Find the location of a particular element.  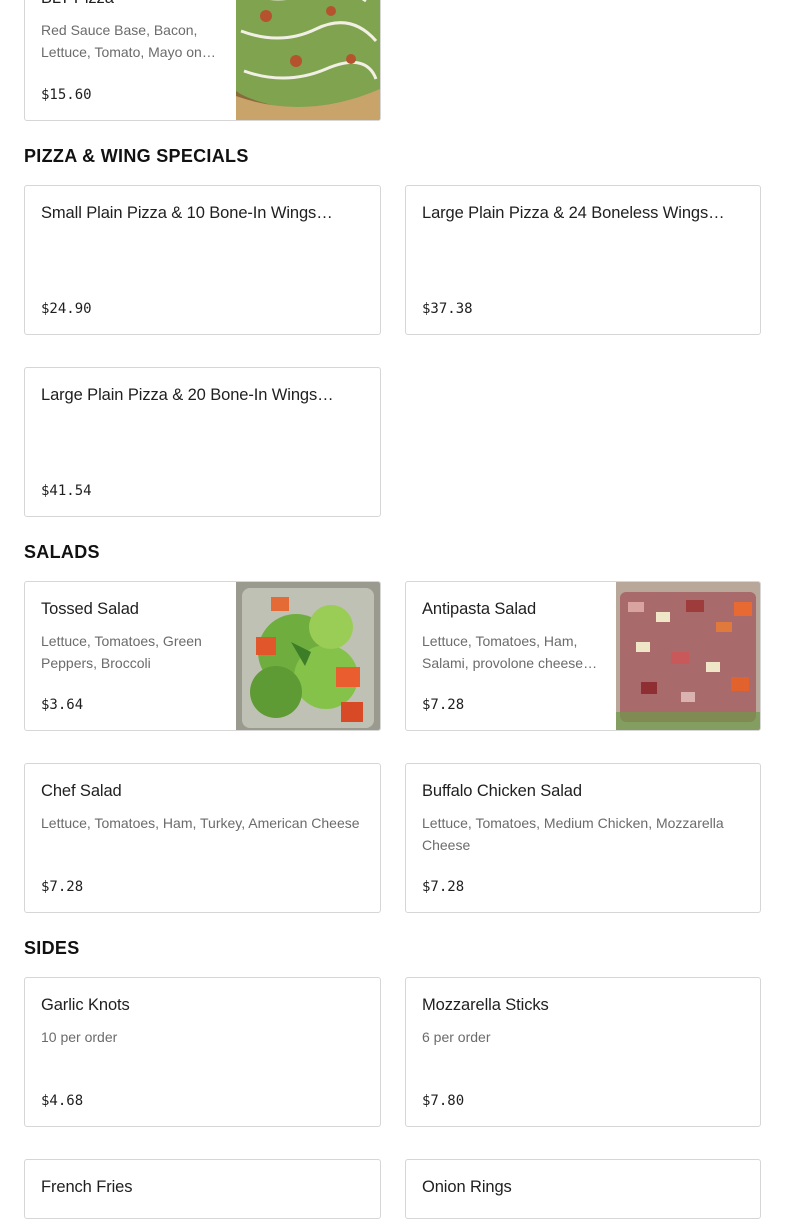

section-title-salads: SALADS is located at coordinates (62, 552).